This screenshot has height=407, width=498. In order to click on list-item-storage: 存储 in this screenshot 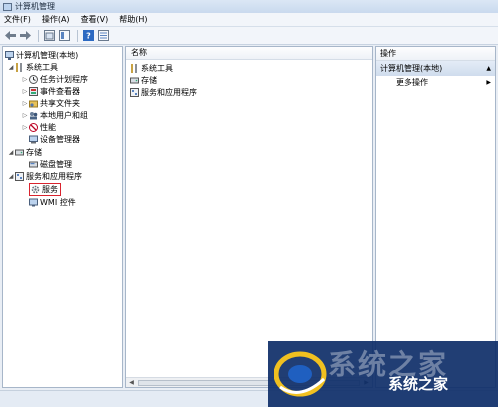, I will do `click(143, 80)`.